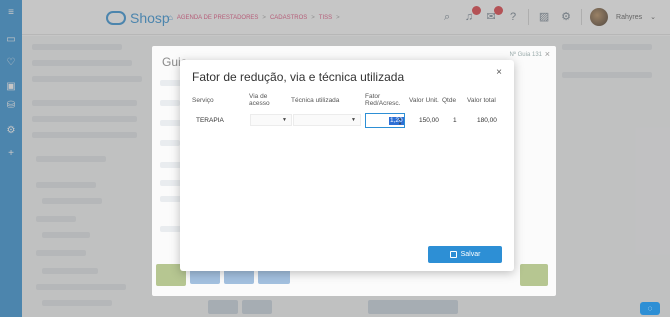  Describe the element at coordinates (650, 308) in the screenshot. I see `chat-widget-icon: ◌` at that location.